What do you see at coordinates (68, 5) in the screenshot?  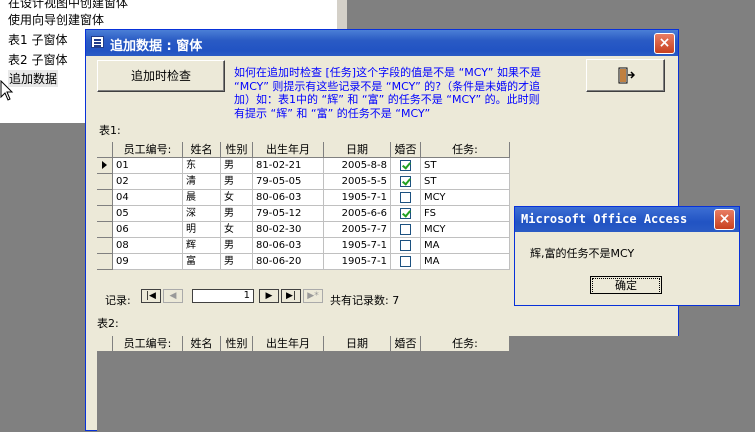 I see `list-item-create-in-design: 在设计视图中创建窗体` at bounding box center [68, 5].